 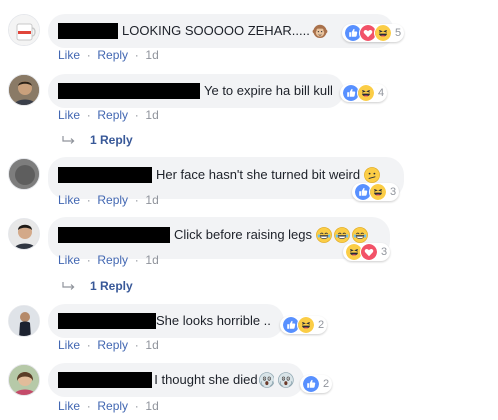 I want to click on love-reaction-icon, so click(x=369, y=252).